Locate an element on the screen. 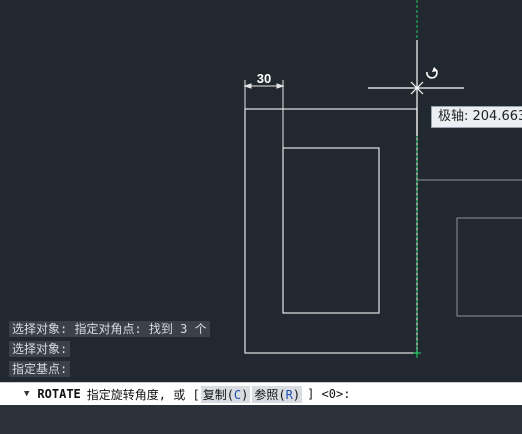 This screenshot has height=434, width=522. partial-rectangle-right-inner is located at coordinates (489, 267).